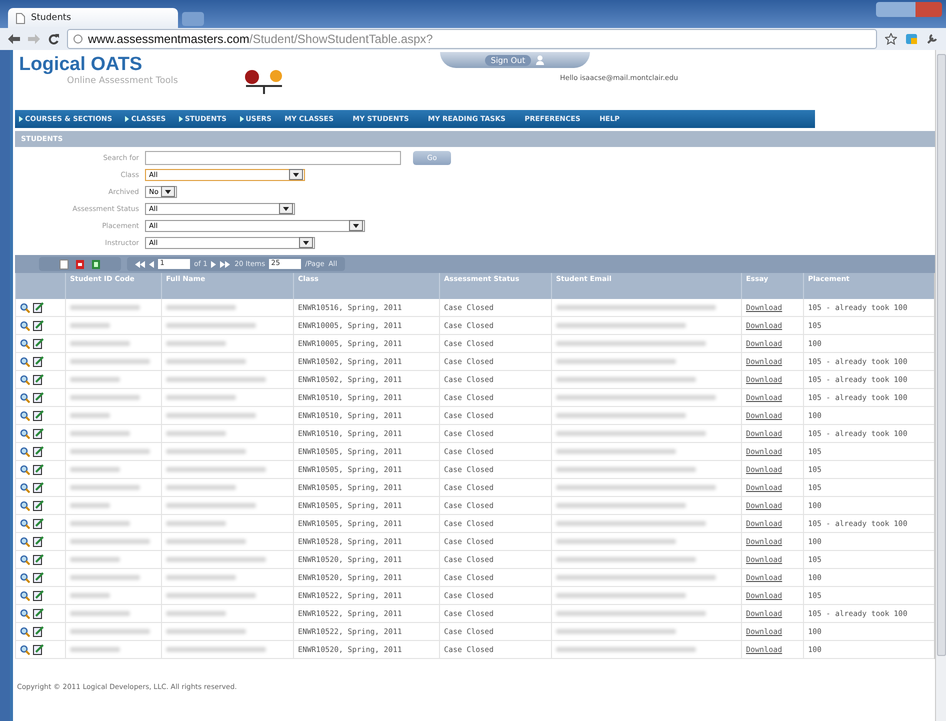  Describe the element at coordinates (225, 264) in the screenshot. I see `last-page-icon` at that location.